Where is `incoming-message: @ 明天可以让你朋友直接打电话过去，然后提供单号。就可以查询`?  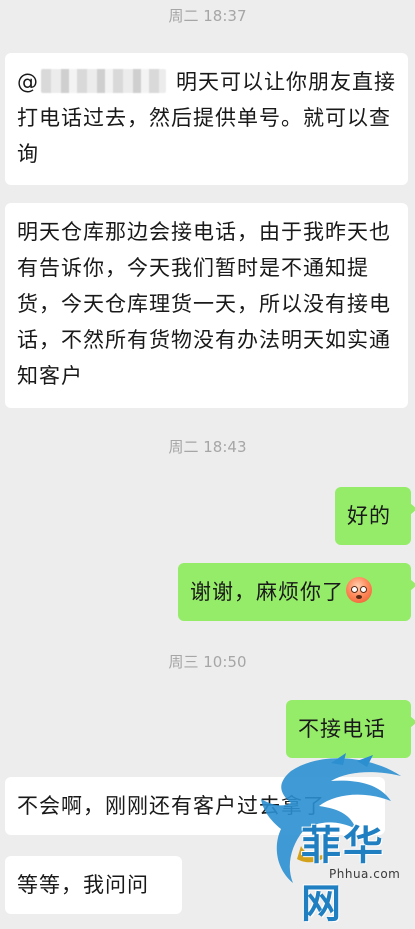 incoming-message: @ 明天可以让你朋友直接打电话过去，然后提供单号。就可以查询 is located at coordinates (206, 119).